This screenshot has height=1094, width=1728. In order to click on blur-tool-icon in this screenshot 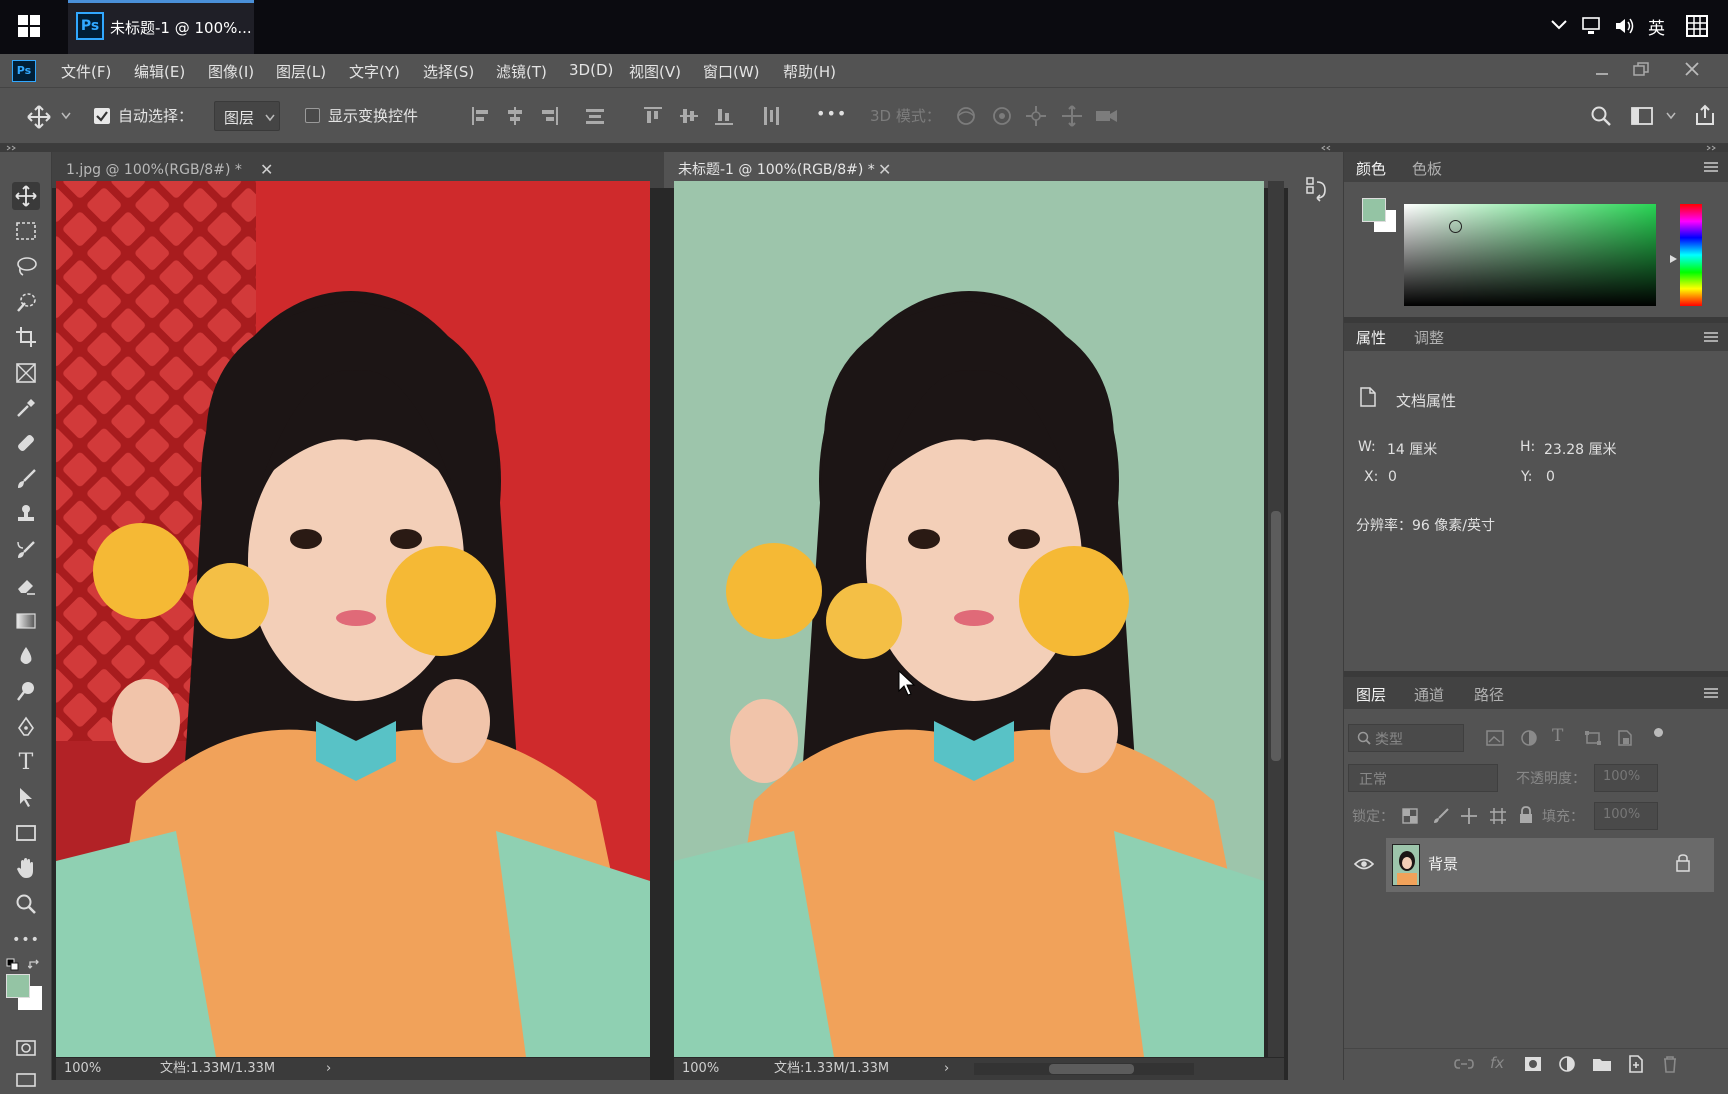, I will do `click(26, 656)`.